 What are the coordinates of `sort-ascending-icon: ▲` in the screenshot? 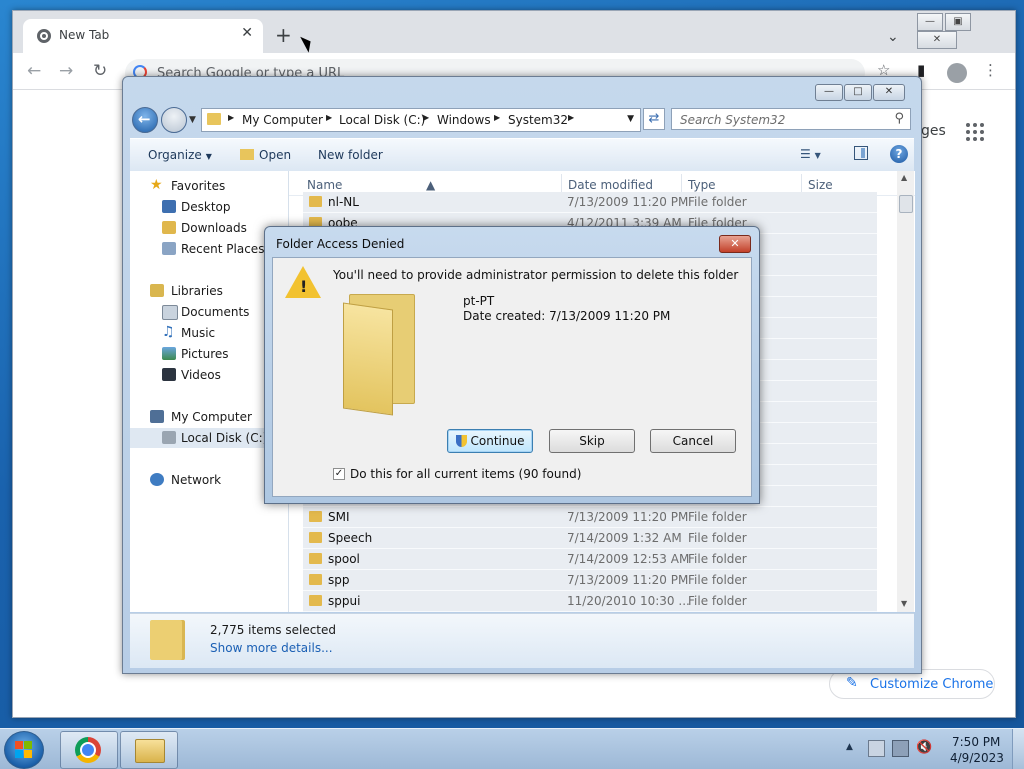 It's located at (431, 185).